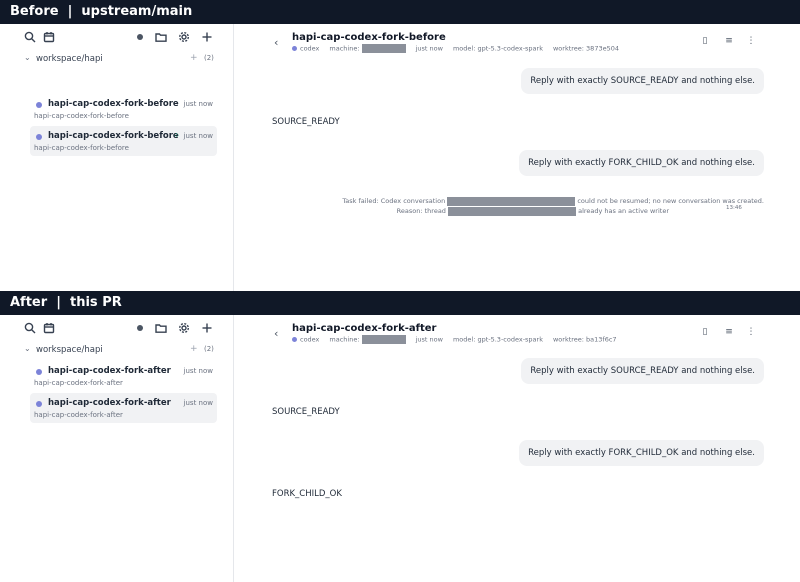 This screenshot has width=800, height=582. Describe the element at coordinates (734, 208) in the screenshot. I see `error-time: 13:46` at that location.